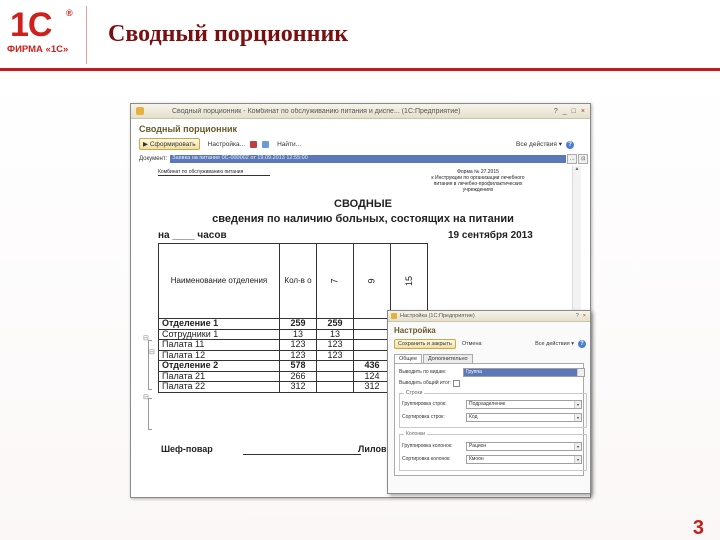  I want to click on row-name: Палата 11, so click(219, 345).